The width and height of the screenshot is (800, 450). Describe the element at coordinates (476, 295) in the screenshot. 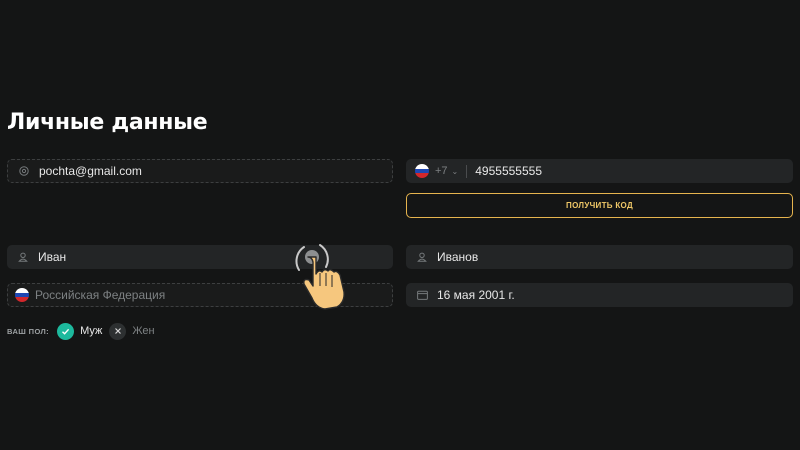

I see `birthdate-value: 16 мая 2001 г.` at that location.